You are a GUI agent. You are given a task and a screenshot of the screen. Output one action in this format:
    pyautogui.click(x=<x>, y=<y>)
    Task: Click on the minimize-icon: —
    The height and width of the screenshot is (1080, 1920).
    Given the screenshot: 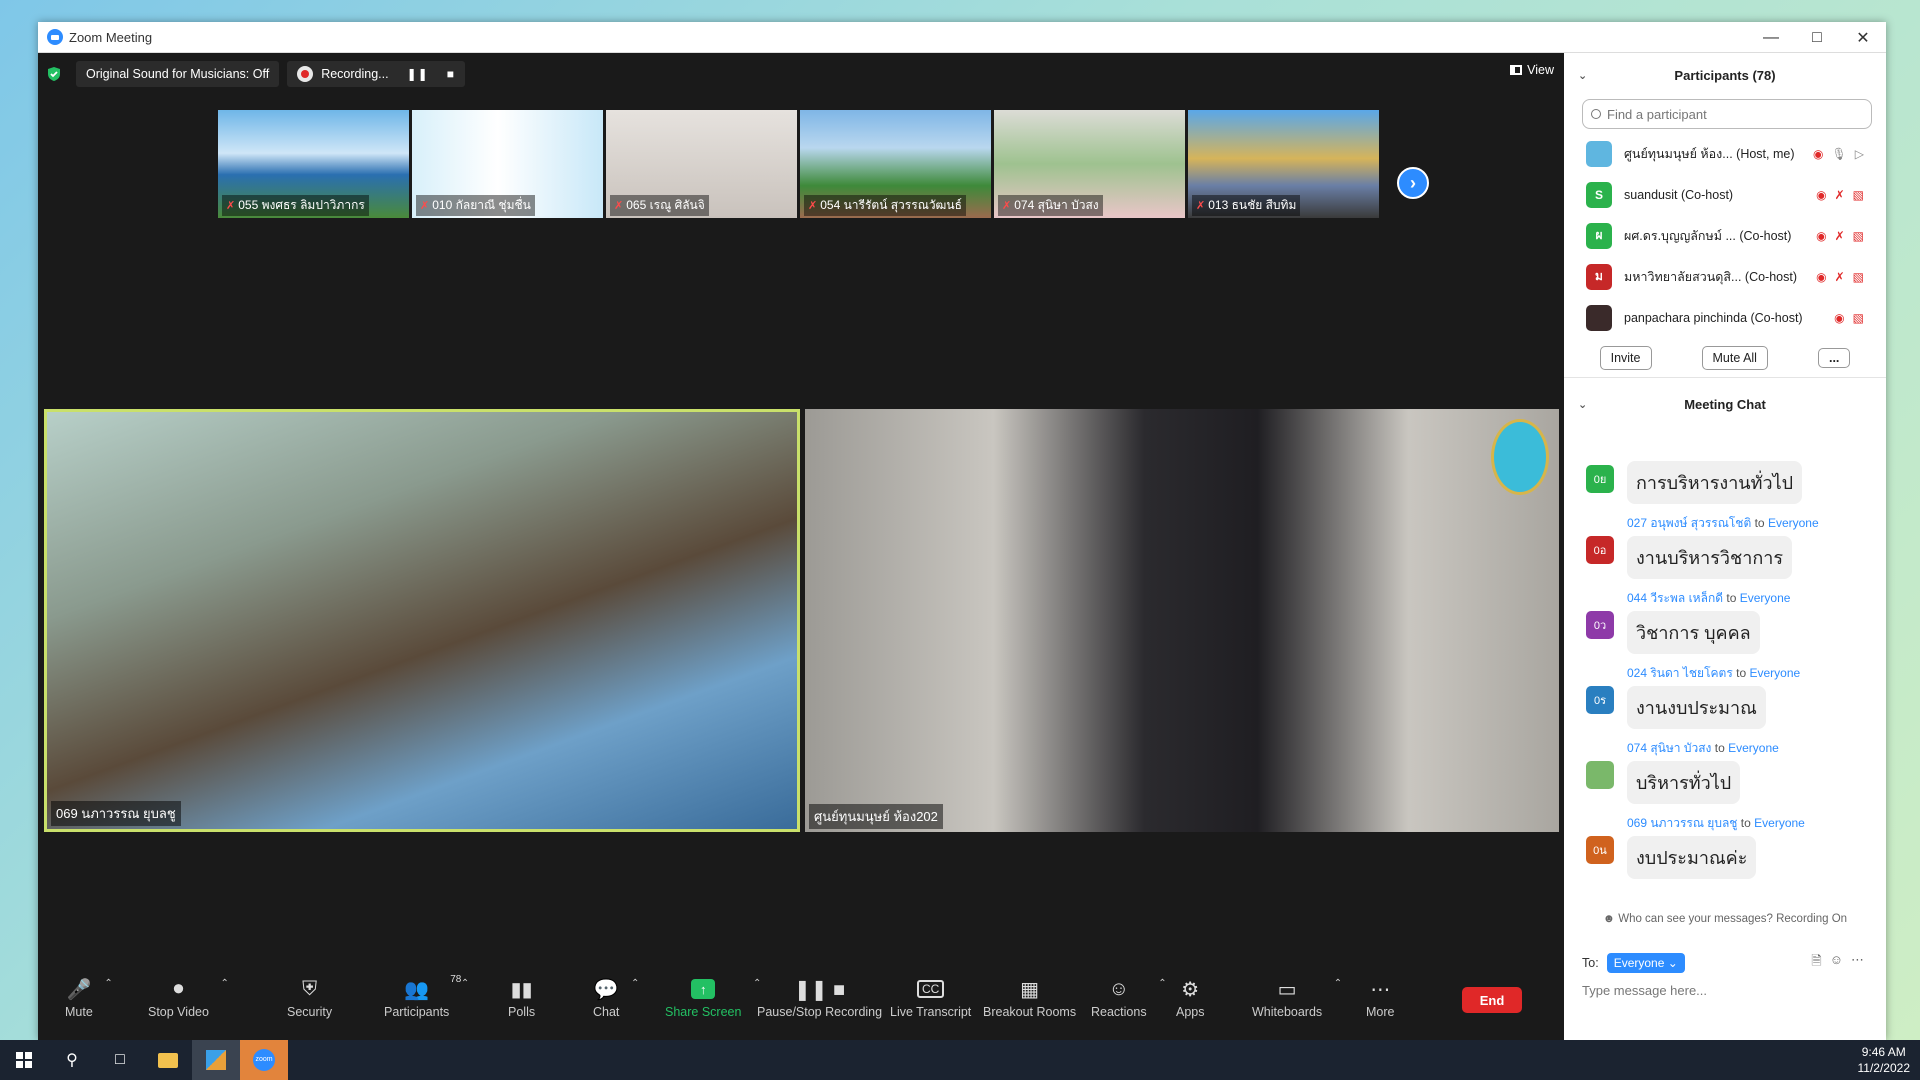 What is the action you would take?
    pyautogui.click(x=1771, y=37)
    